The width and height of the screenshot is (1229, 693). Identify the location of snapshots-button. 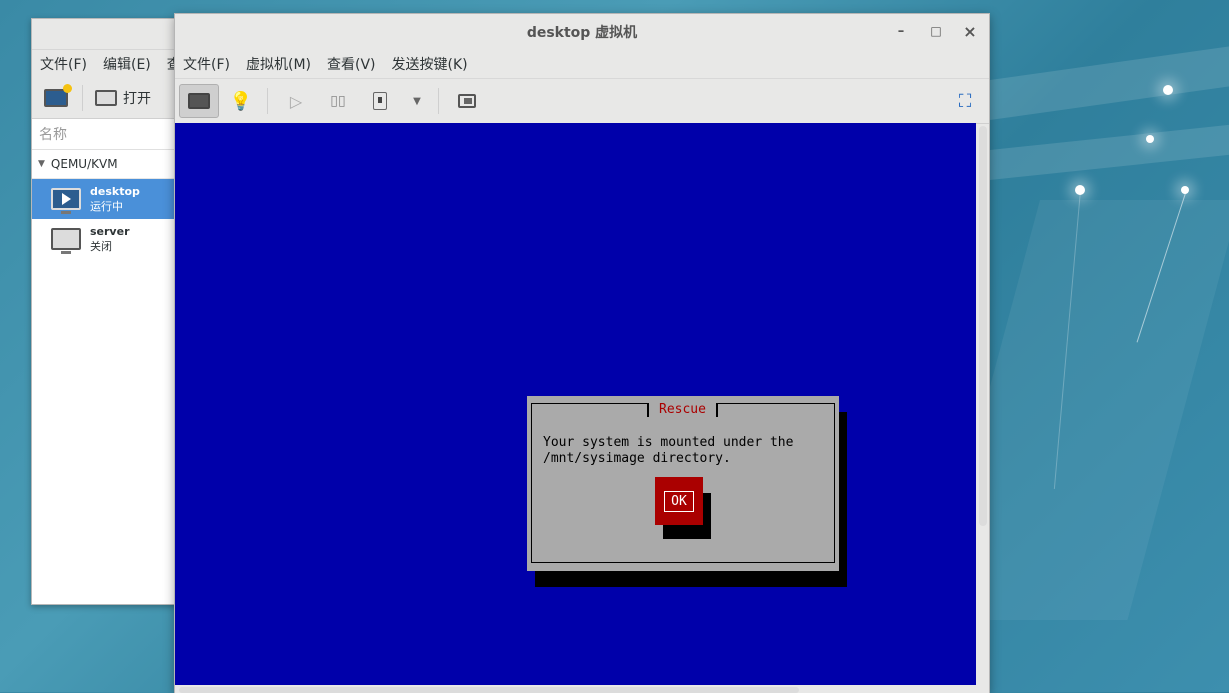
(467, 101).